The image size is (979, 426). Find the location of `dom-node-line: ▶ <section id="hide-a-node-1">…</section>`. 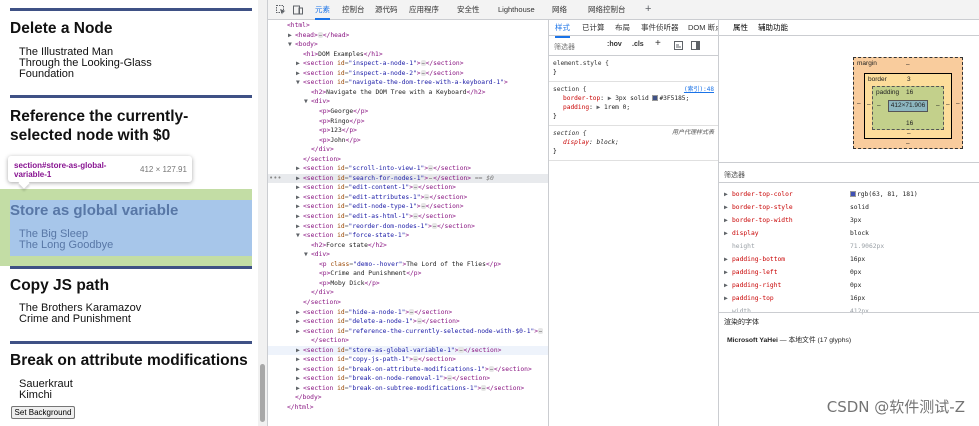

dom-node-line: ▶ <section id="hide-a-node-1">…</section> is located at coordinates (408, 313).